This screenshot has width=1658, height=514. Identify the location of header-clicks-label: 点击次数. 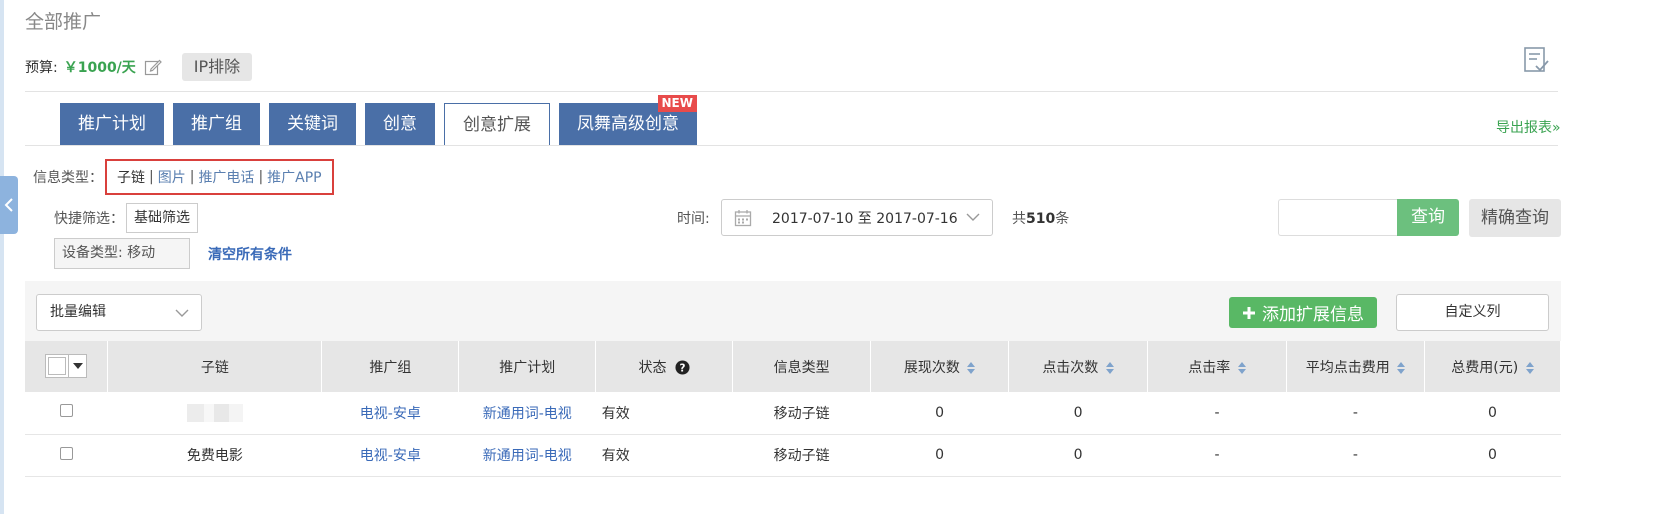
(1070, 367).